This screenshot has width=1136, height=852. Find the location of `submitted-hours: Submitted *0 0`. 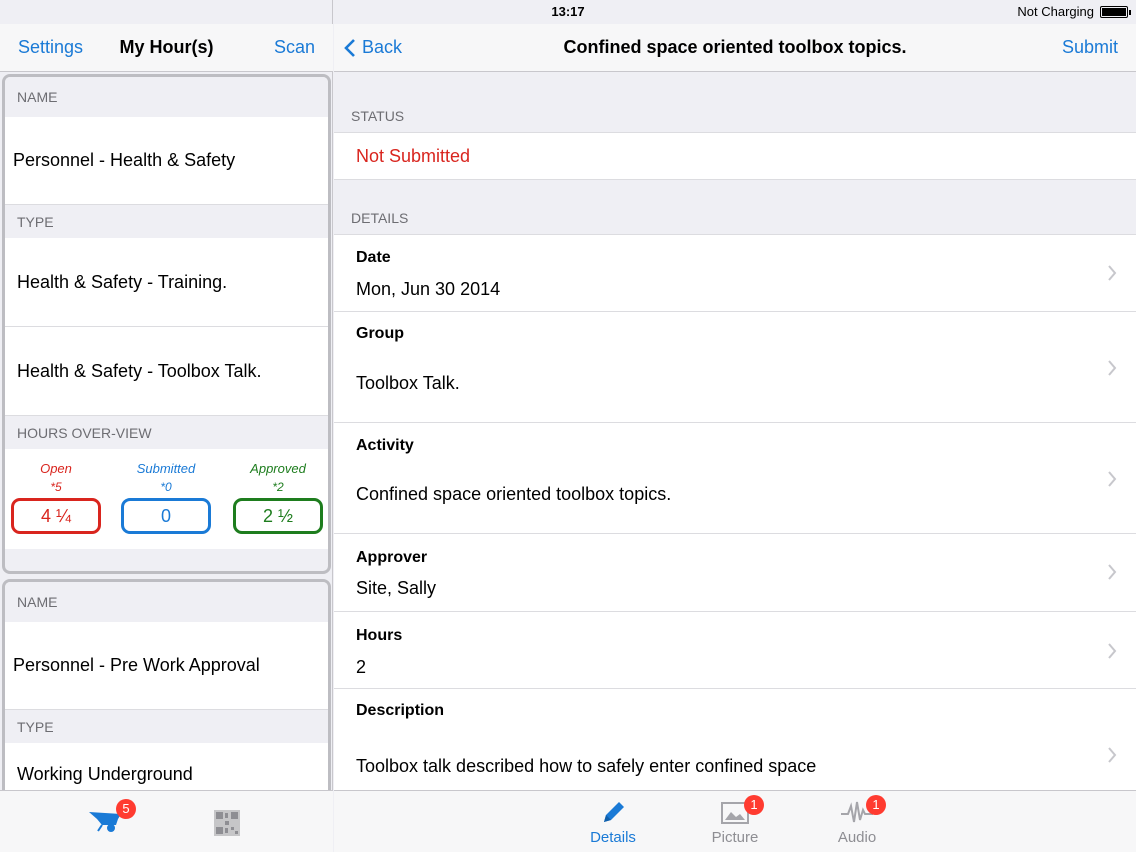

submitted-hours: Submitted *0 0 is located at coordinates (166, 497).